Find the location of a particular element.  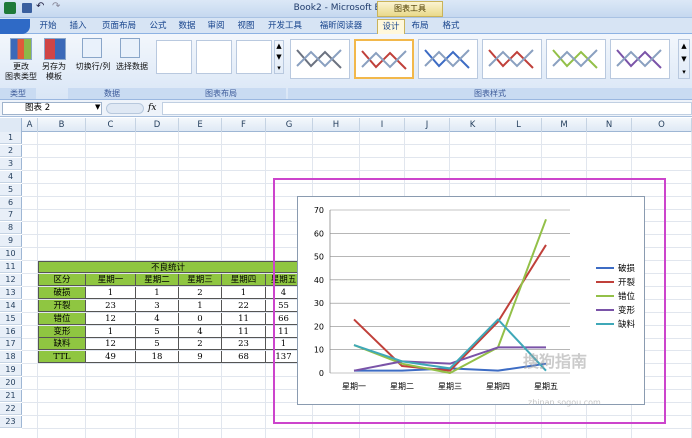

row-header-13: 13 is located at coordinates (11, 292).